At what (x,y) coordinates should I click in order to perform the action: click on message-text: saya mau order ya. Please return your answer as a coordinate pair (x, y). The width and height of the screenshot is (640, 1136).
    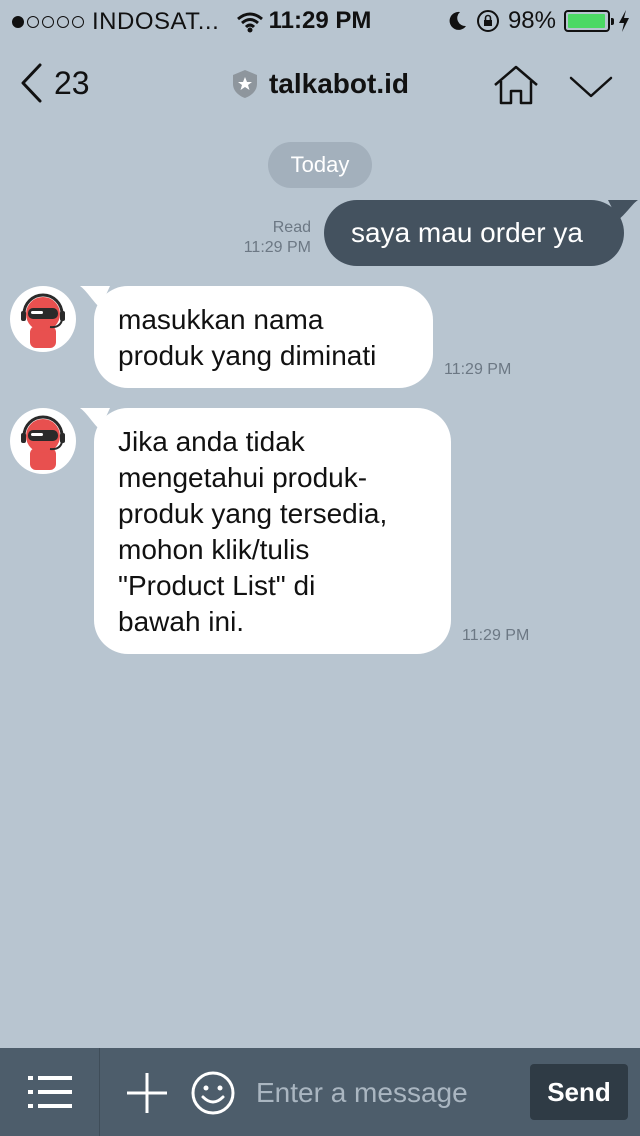
    Looking at the image, I should click on (467, 232).